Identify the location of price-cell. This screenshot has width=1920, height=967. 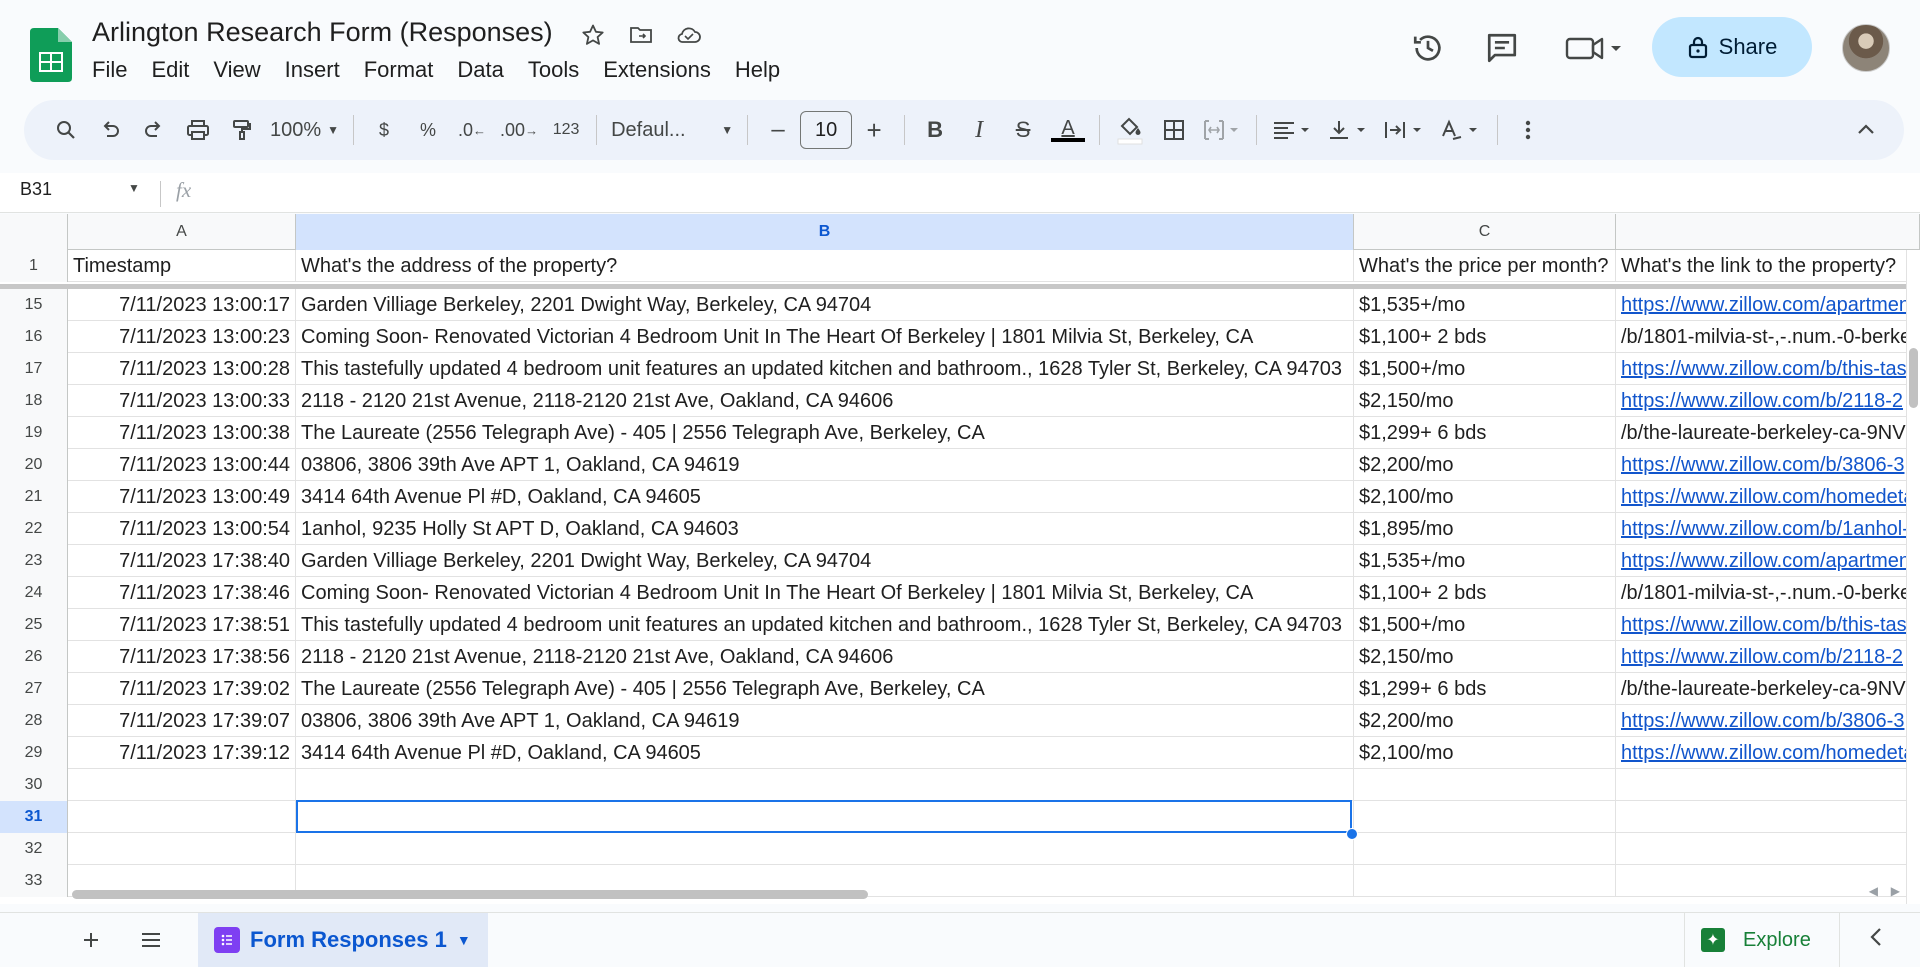
(1485, 785).